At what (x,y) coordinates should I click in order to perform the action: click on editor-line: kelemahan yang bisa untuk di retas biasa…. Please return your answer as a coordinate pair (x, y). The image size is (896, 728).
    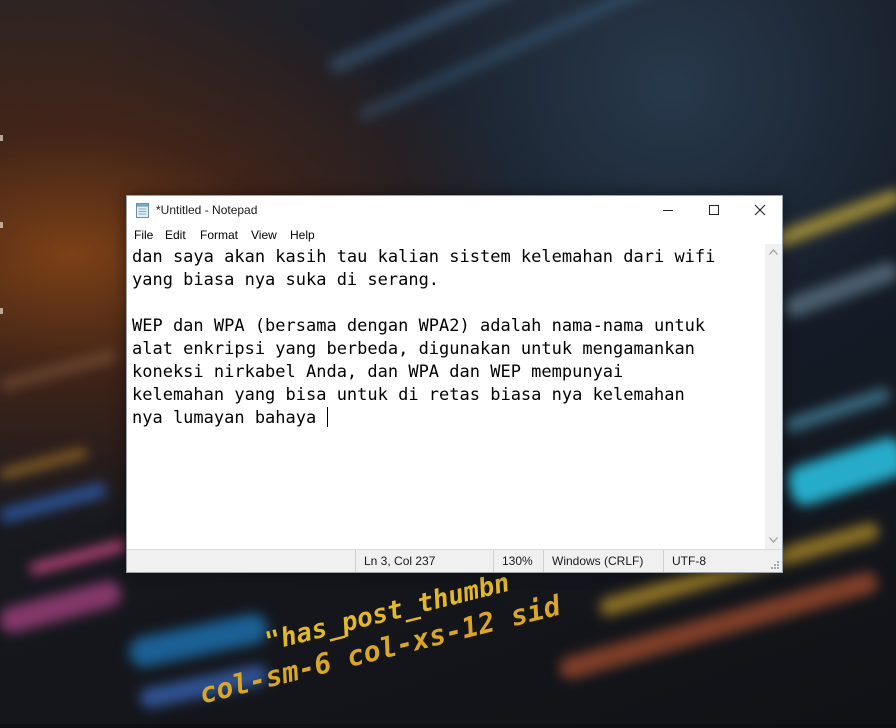
    Looking at the image, I should click on (408, 395).